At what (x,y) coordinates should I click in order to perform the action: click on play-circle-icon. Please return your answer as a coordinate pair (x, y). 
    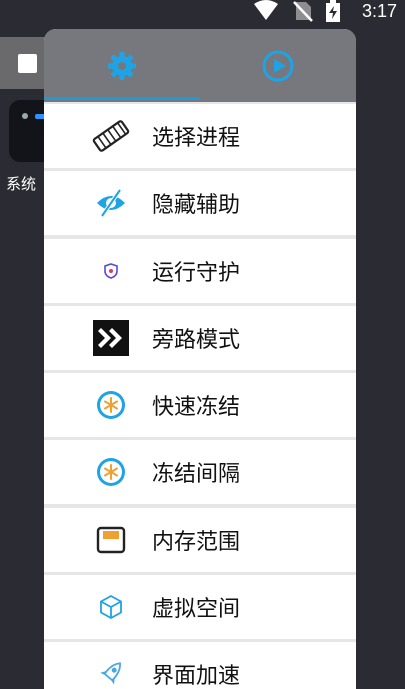
    Looking at the image, I should click on (278, 65).